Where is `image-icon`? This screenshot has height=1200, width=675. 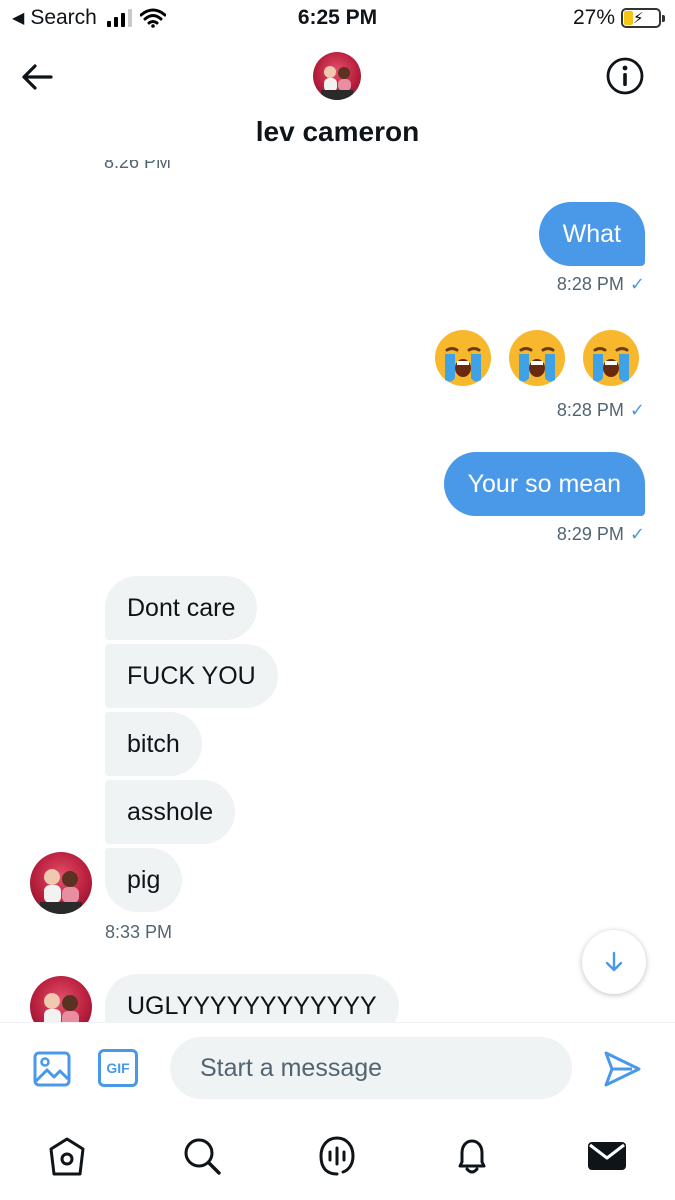 image-icon is located at coordinates (52, 1069).